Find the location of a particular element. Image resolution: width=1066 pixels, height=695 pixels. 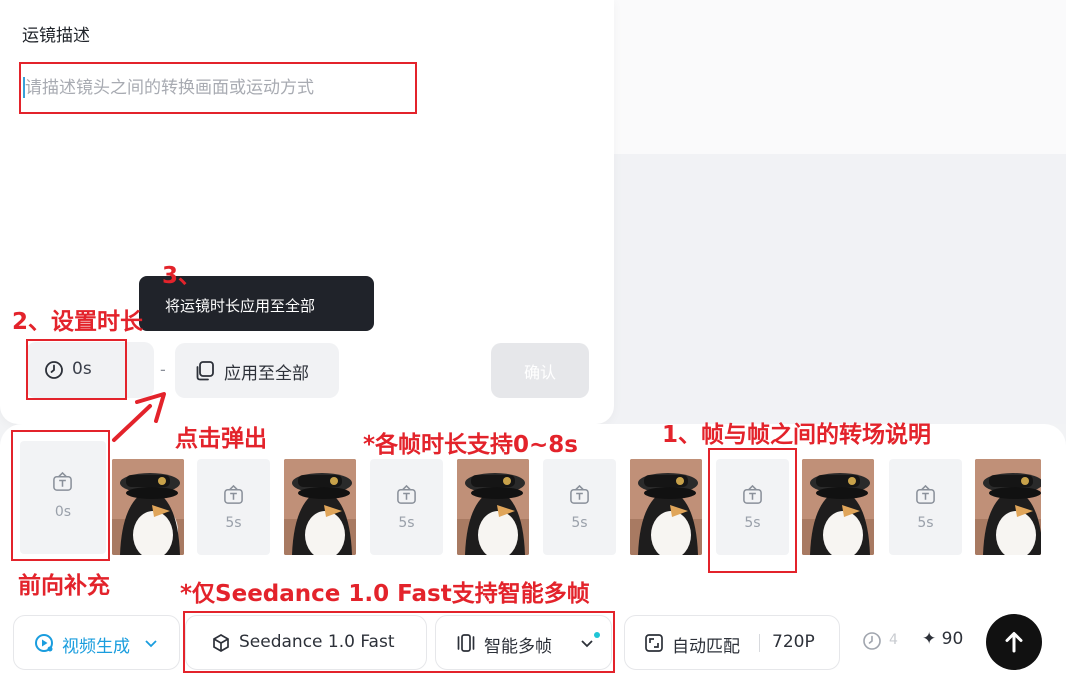

credits-display: ✦ 90 is located at coordinates (942, 639).